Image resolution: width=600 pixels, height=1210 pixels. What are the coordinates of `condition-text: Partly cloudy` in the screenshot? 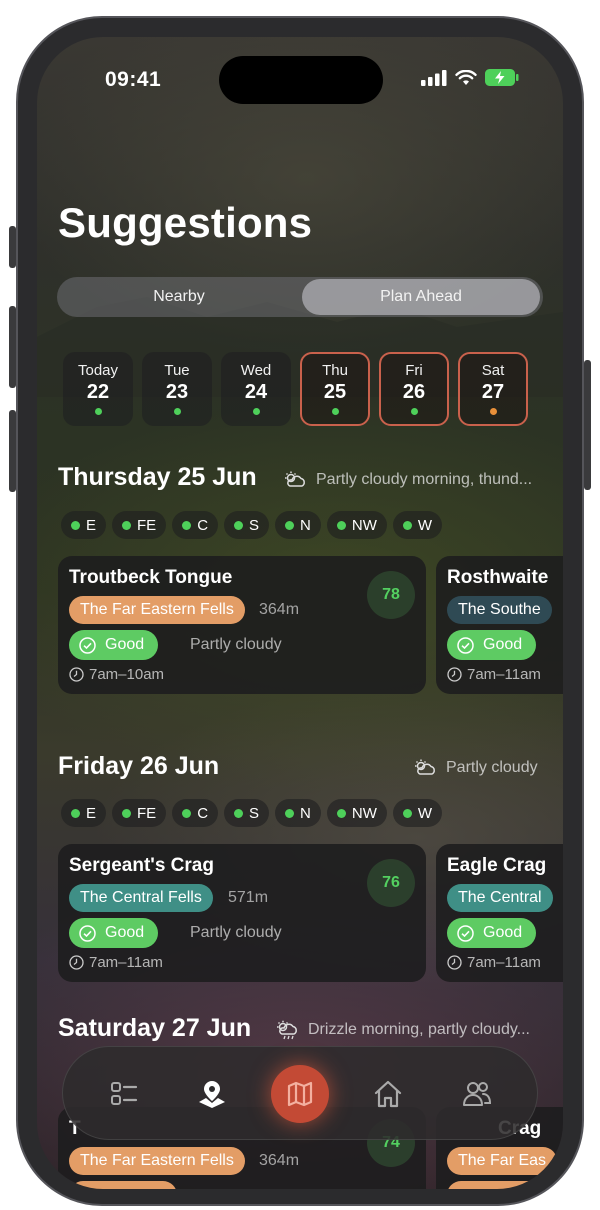 It's located at (236, 644).